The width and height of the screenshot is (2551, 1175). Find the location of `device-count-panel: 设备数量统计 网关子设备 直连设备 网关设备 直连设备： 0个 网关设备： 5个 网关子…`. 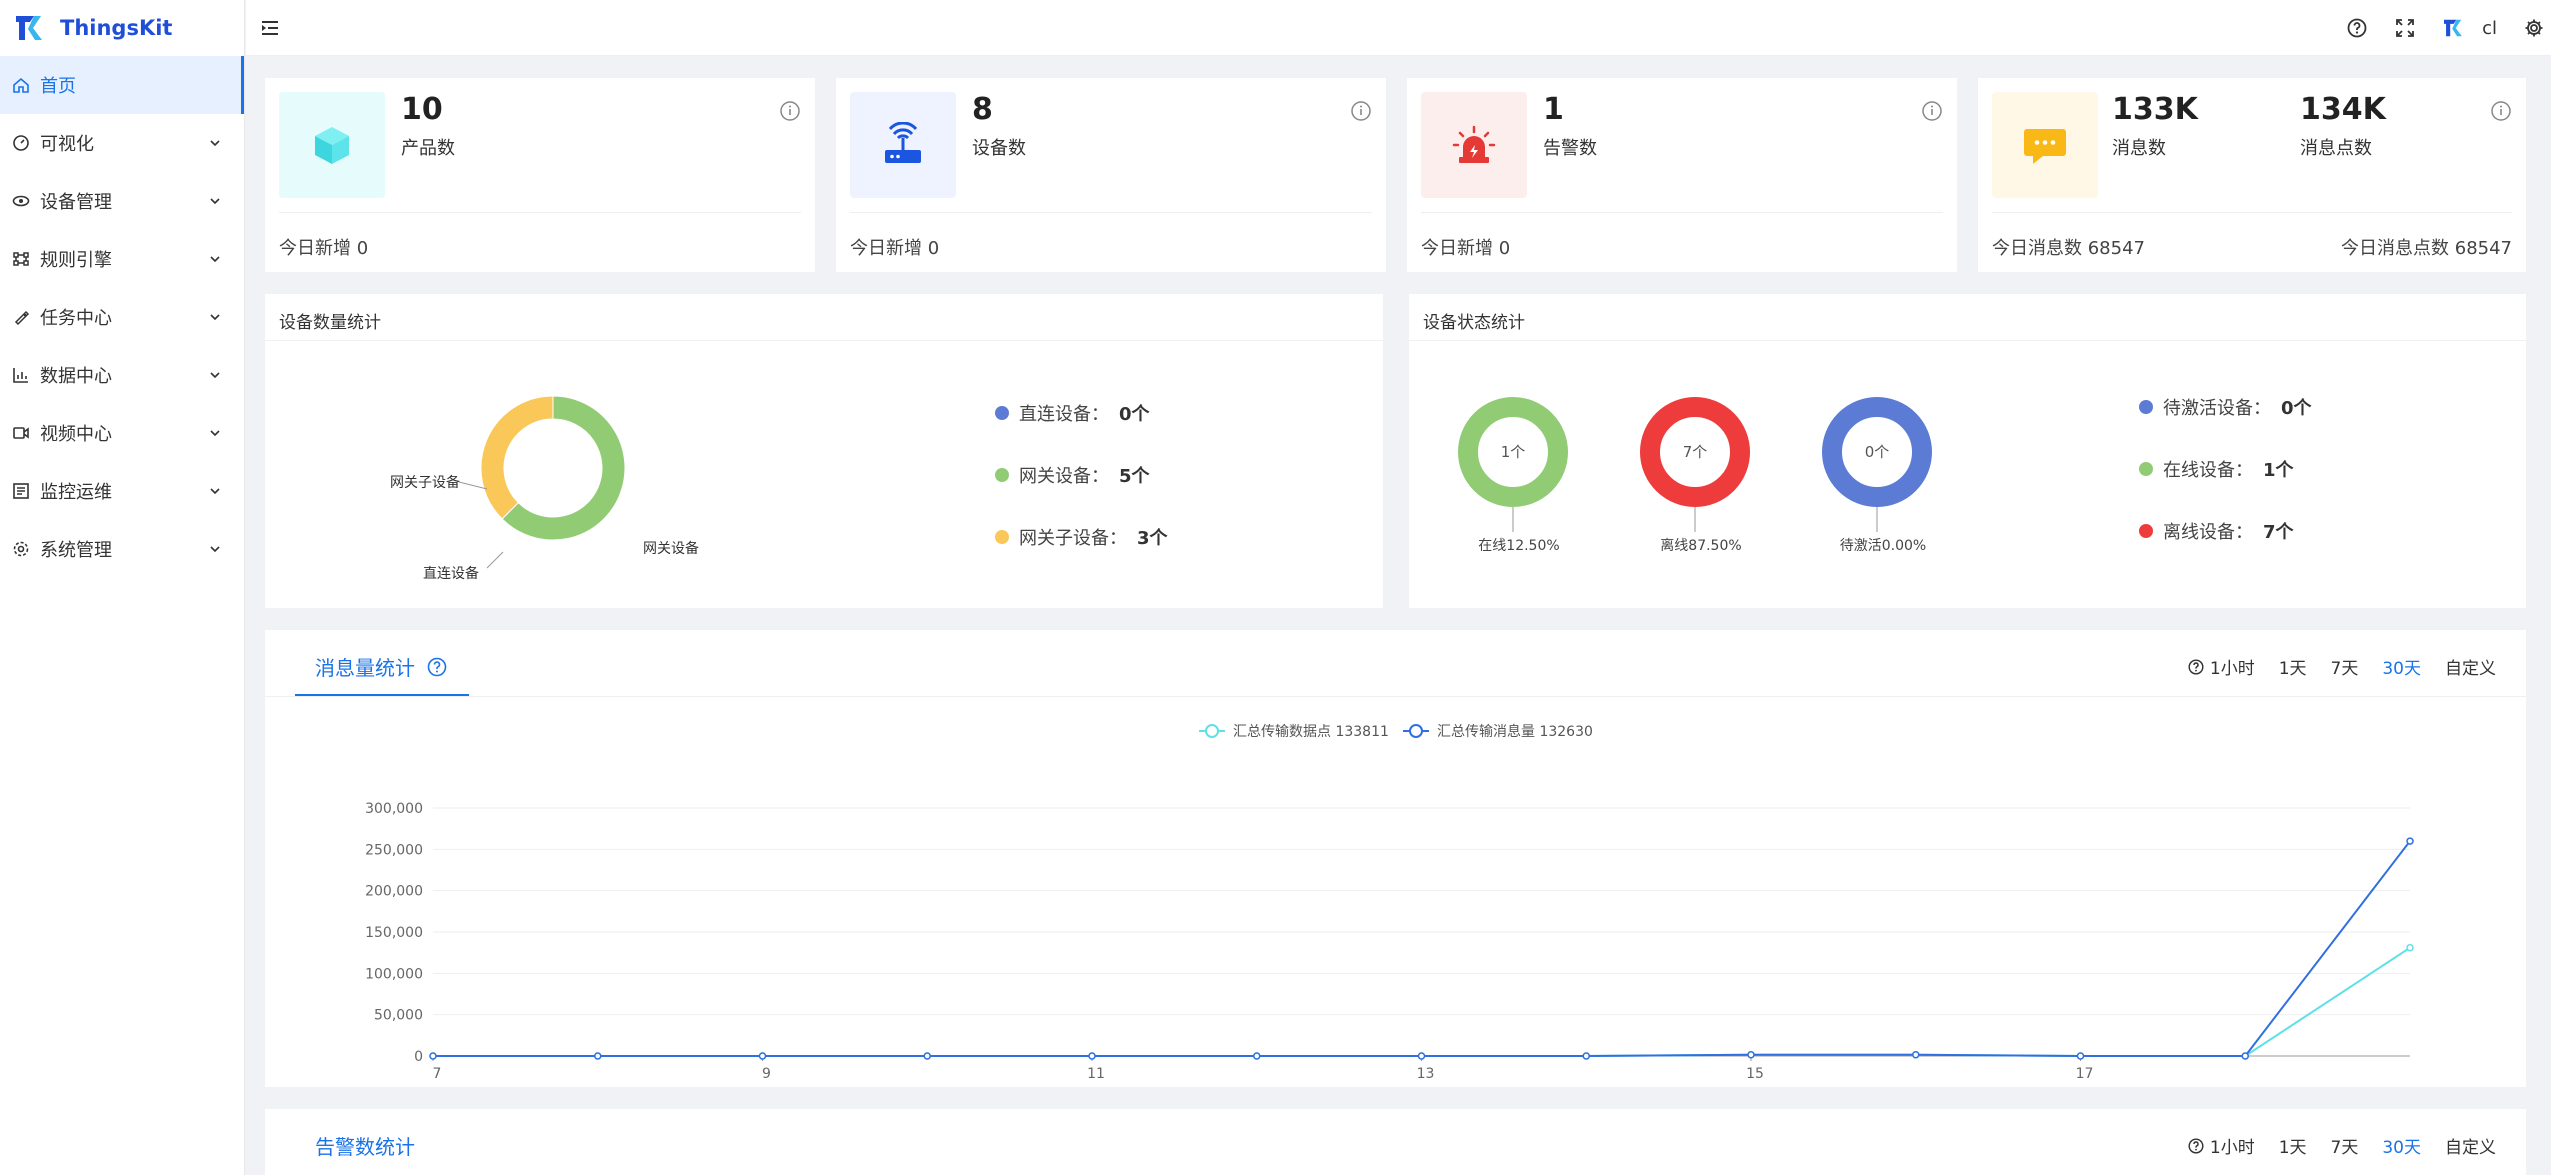

device-count-panel: 设备数量统计 网关子设备 直连设备 网关设备 直连设备： 0个 网关设备： 5个 网关子… is located at coordinates (824, 451).